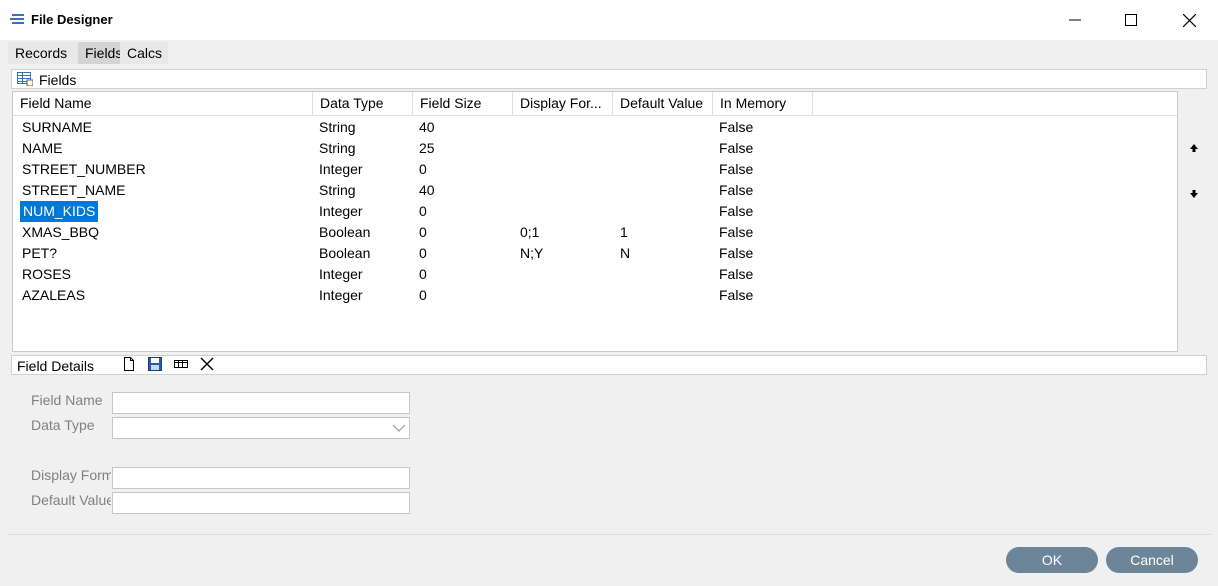 The height and width of the screenshot is (586, 1218). What do you see at coordinates (100, 53) in the screenshot?
I see `tab-fields: Fields` at bounding box center [100, 53].